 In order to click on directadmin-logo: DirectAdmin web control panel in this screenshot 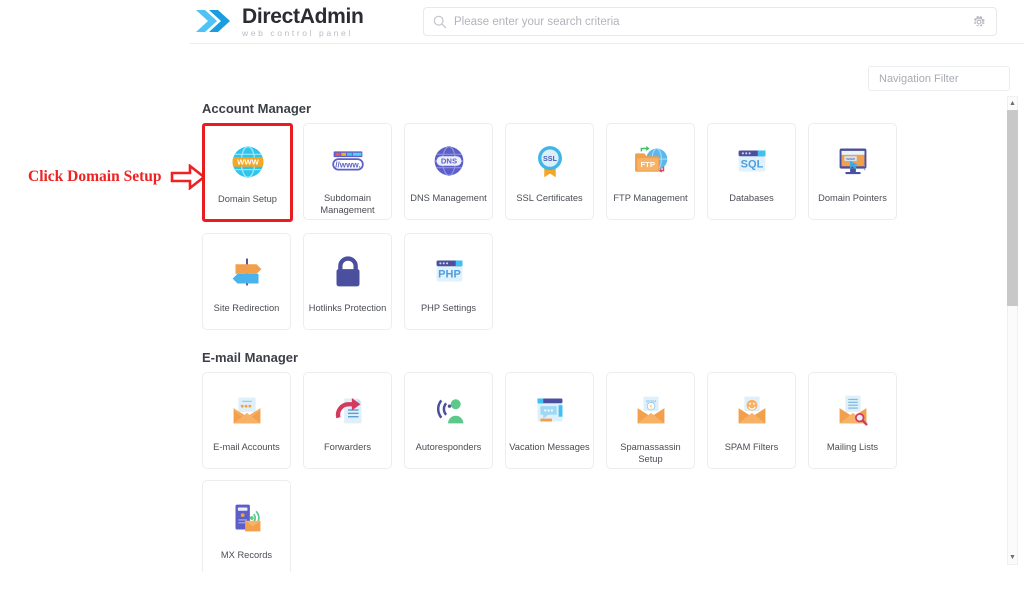, I will do `click(279, 21)`.